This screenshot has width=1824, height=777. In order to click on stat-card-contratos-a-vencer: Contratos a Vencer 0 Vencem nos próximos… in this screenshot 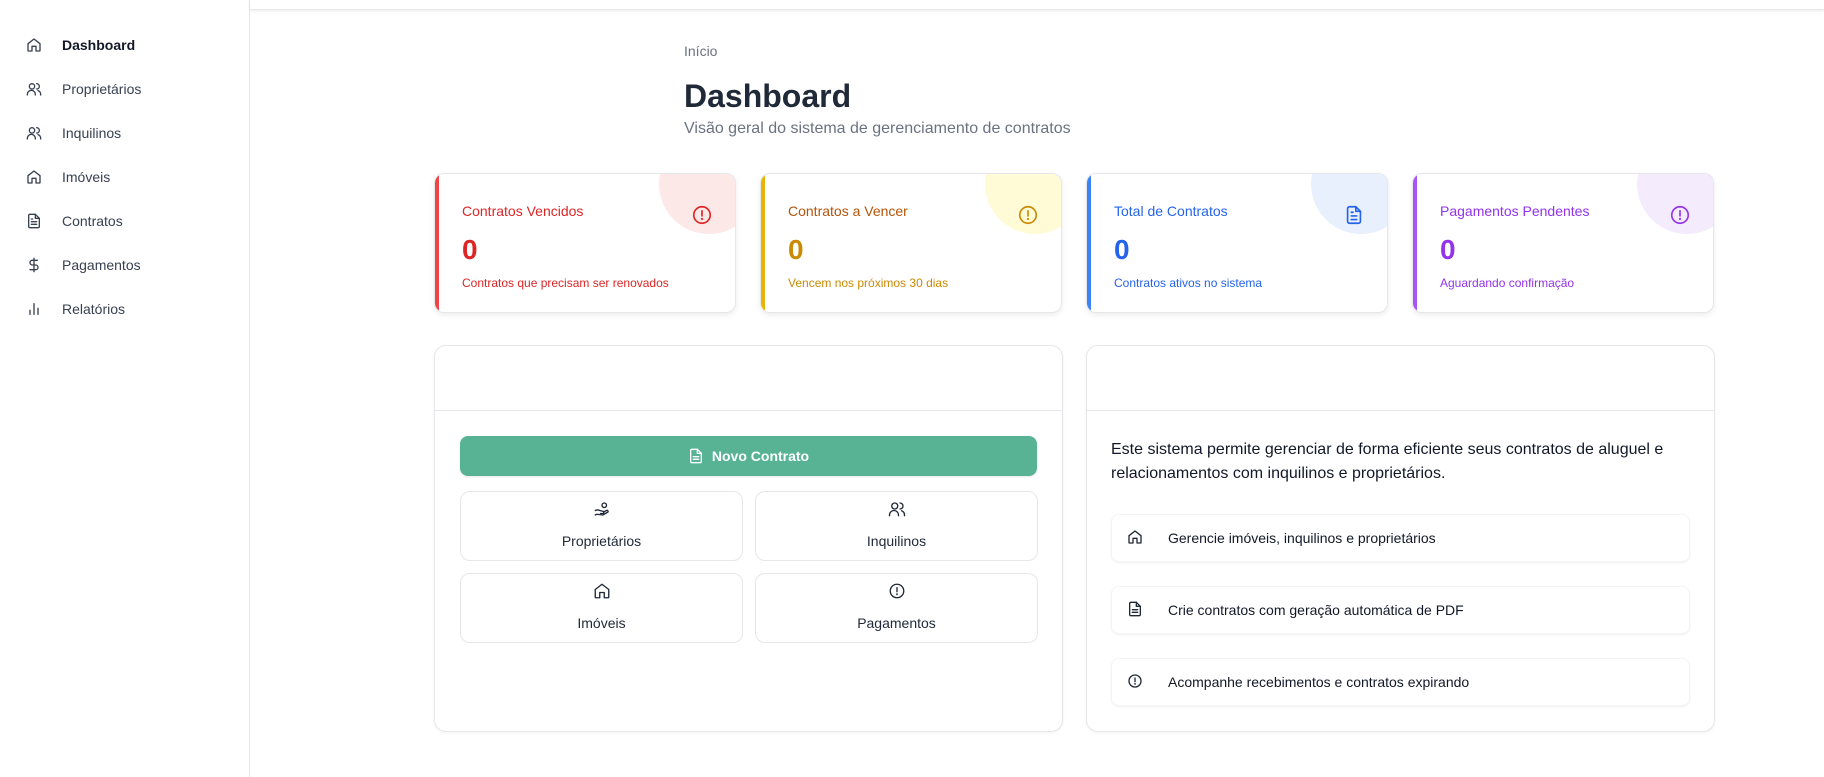, I will do `click(911, 243)`.